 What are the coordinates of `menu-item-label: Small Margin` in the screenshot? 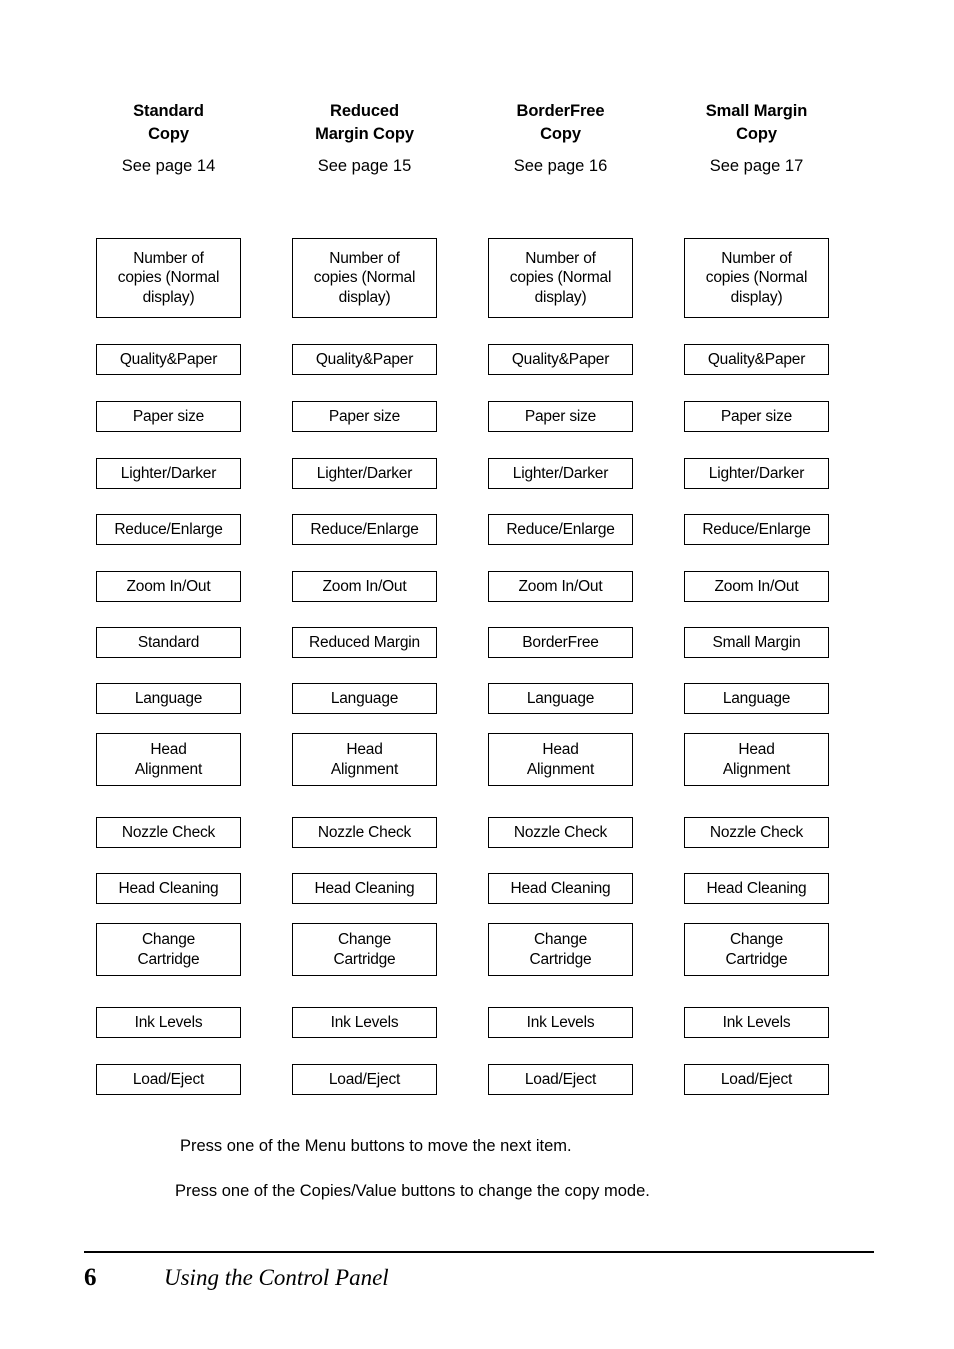 It's located at (756, 642).